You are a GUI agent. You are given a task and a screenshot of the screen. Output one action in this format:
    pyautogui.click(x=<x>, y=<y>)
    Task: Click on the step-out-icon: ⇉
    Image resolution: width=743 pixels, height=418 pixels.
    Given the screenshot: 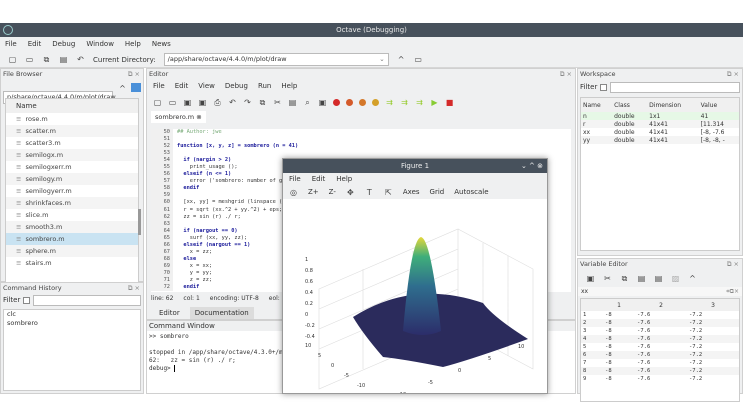 What is the action you would take?
    pyautogui.click(x=419, y=102)
    